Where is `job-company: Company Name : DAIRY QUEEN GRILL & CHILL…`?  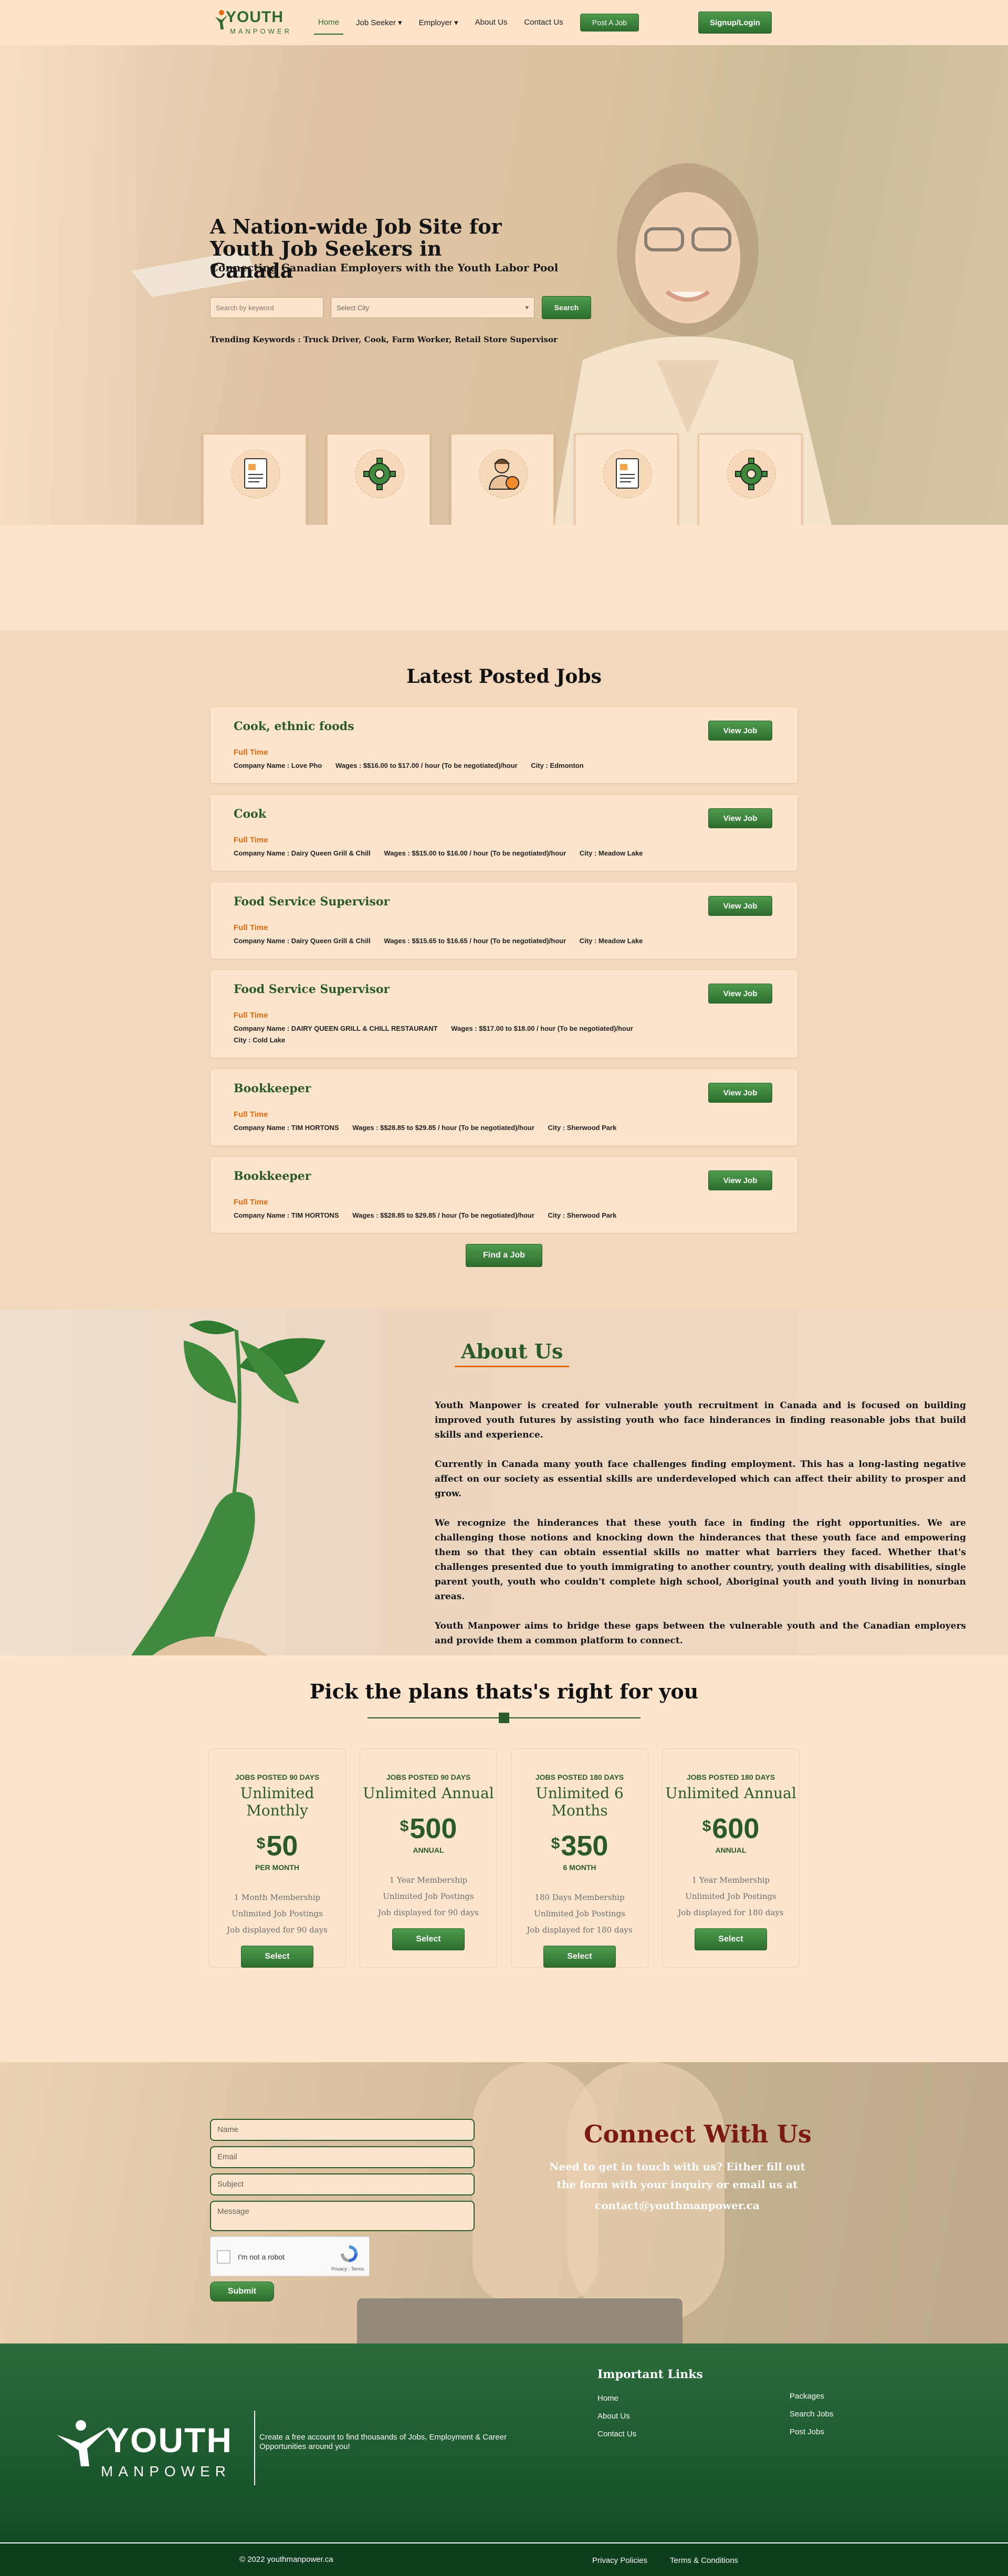 job-company: Company Name : DAIRY QUEEN GRILL & CHILL… is located at coordinates (336, 1028).